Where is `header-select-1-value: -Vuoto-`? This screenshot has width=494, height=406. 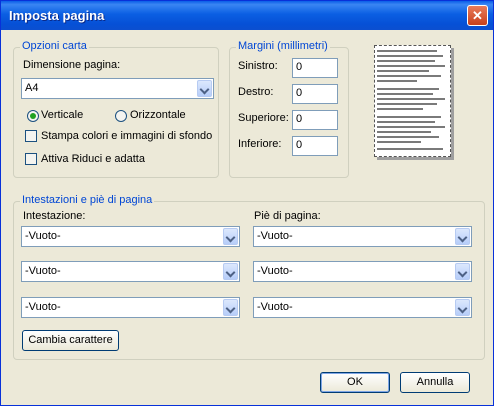
header-select-1-value: -Vuoto- is located at coordinates (43, 236).